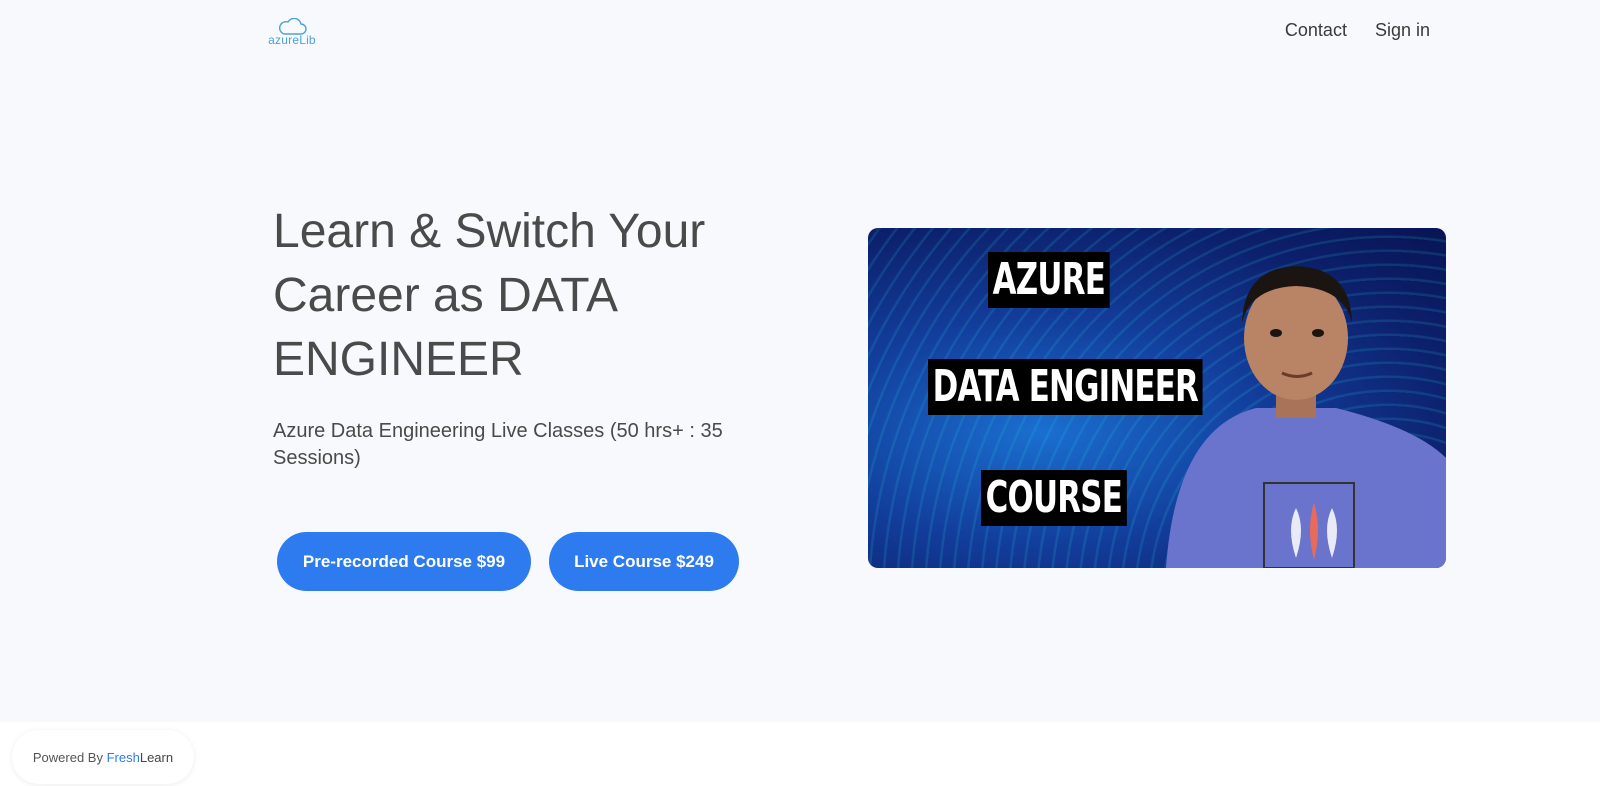  I want to click on pre-recorded-course-button: Pre-recorded Course $99, so click(404, 561).